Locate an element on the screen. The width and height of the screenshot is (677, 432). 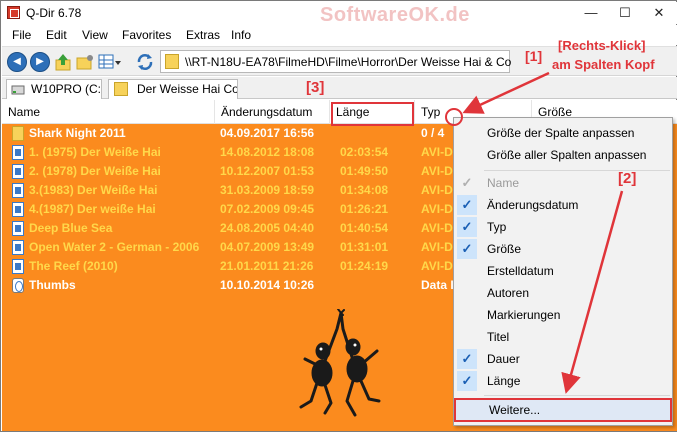
annotation-2-arrow is located at coordinates (592, 292).